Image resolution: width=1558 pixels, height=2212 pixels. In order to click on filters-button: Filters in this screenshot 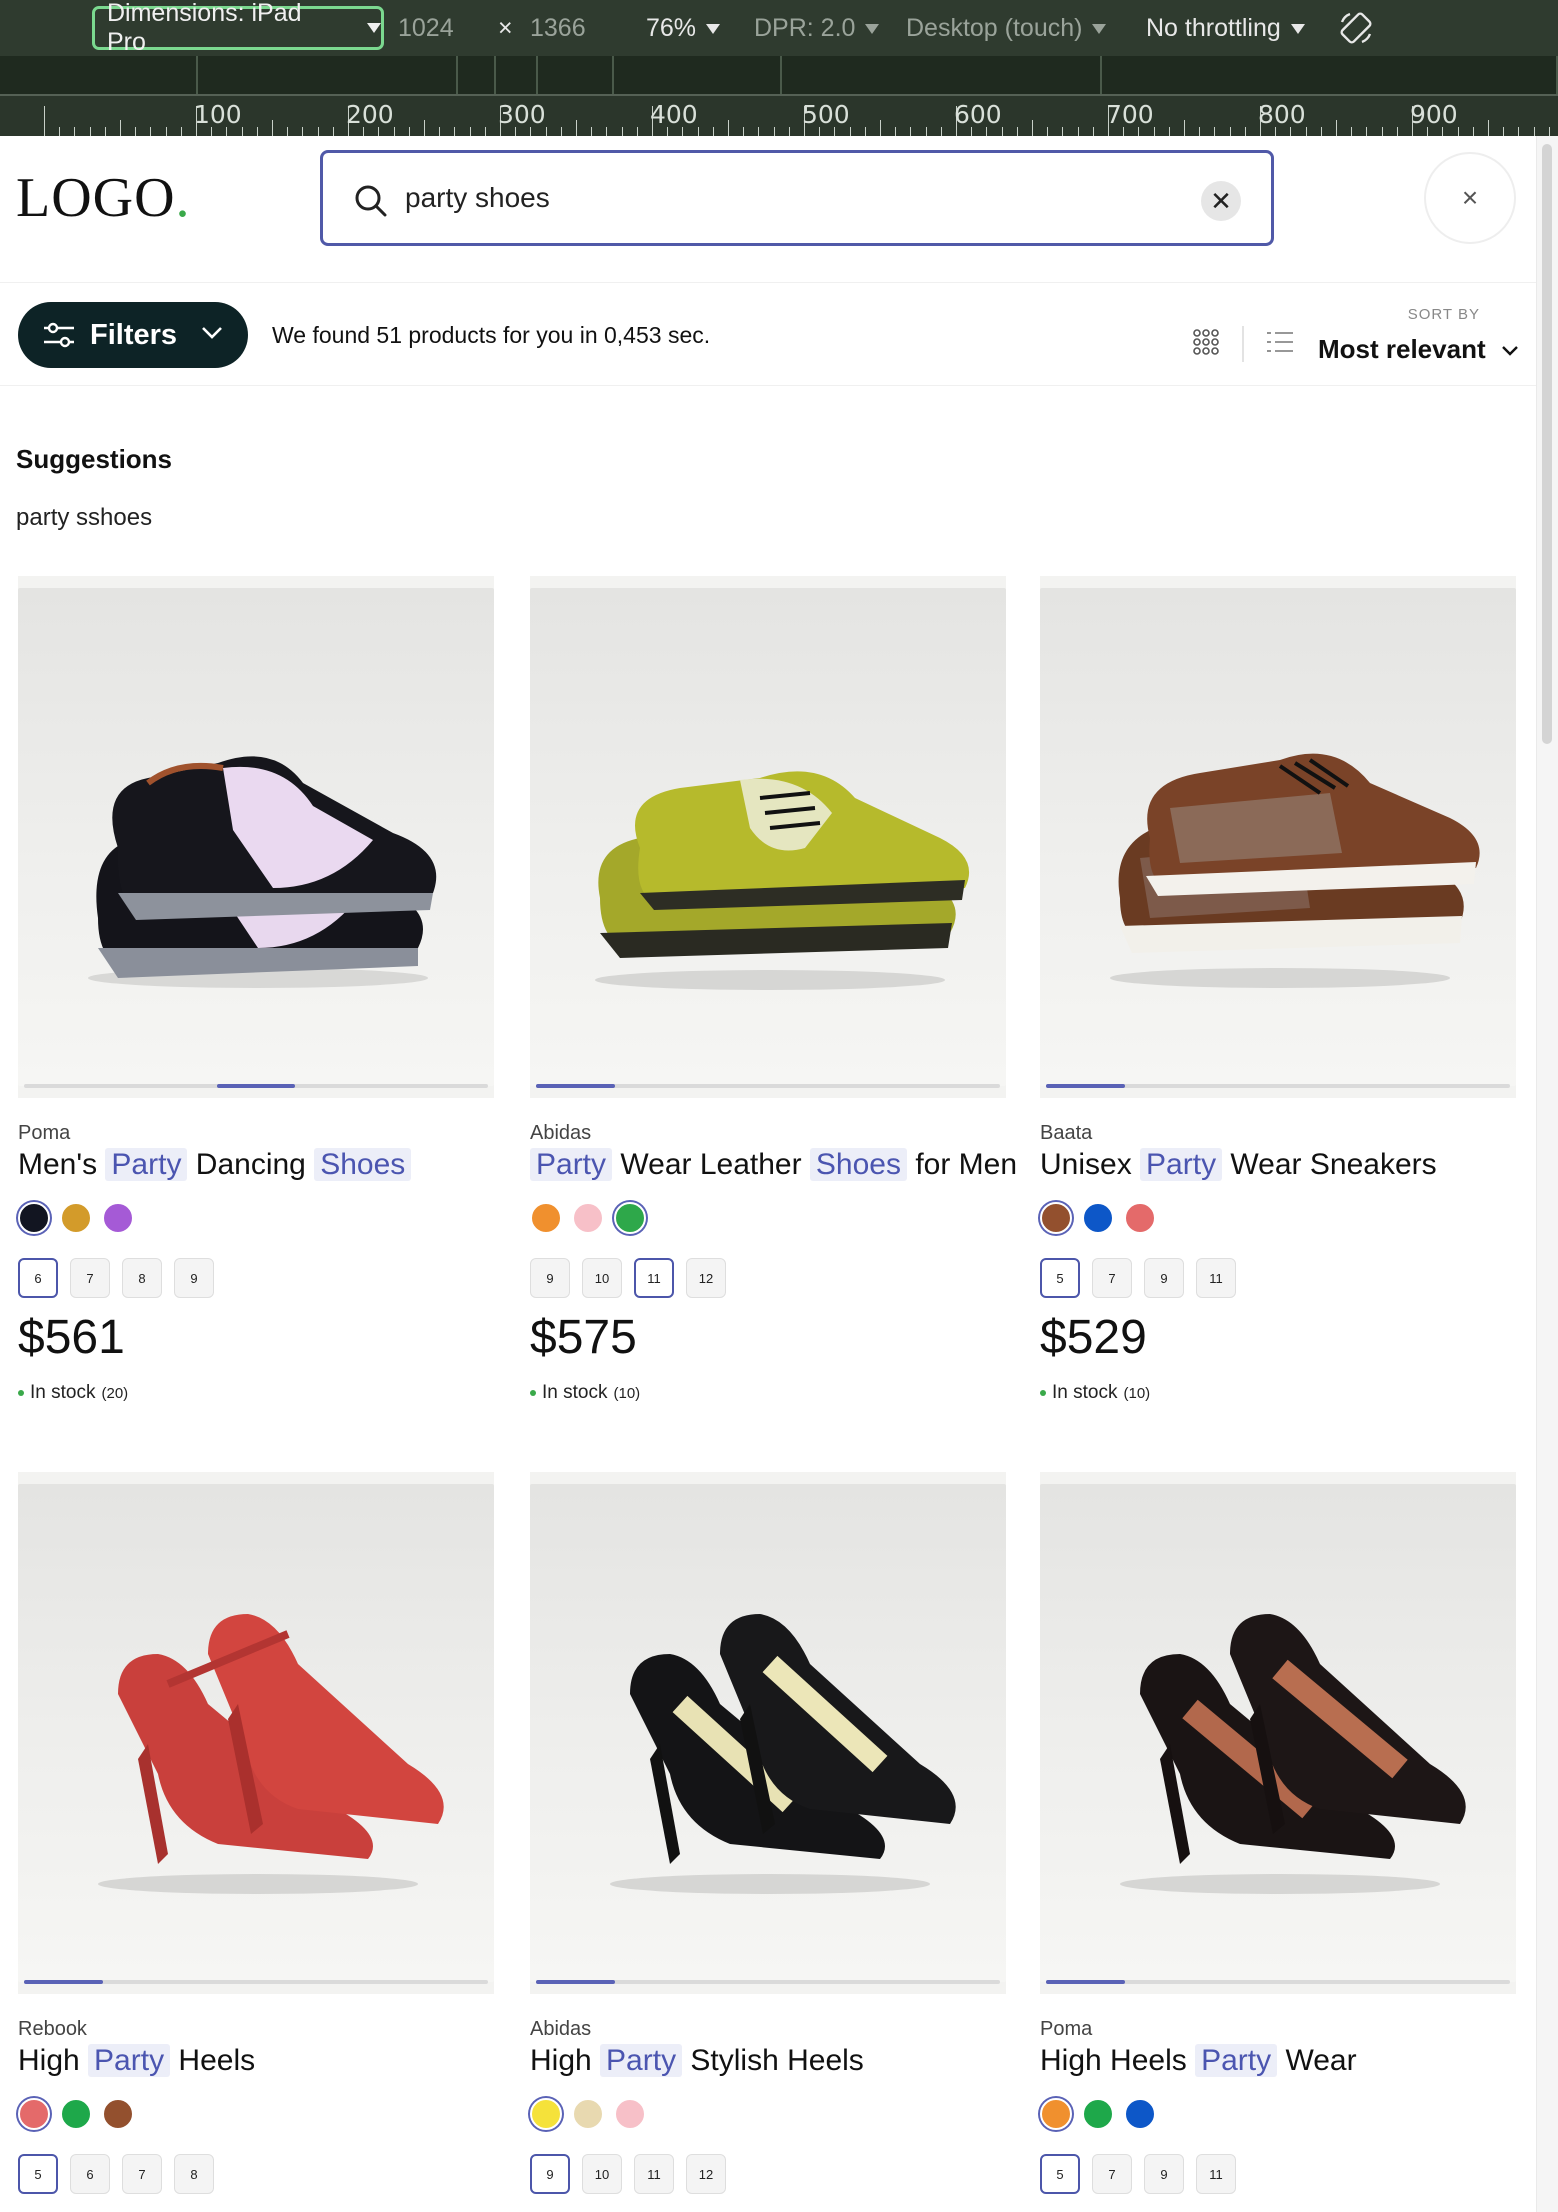, I will do `click(133, 335)`.